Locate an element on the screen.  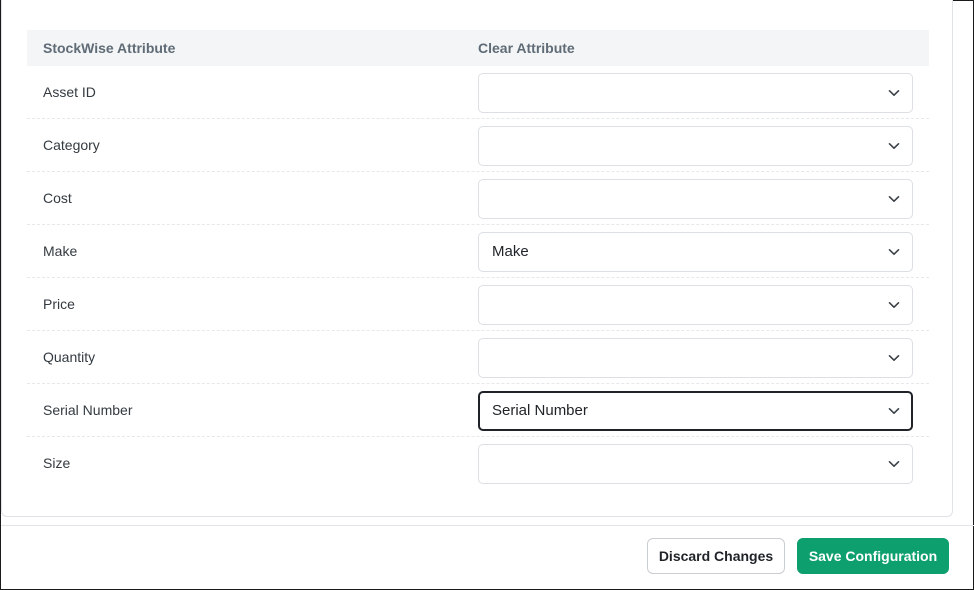
table-row: Size is located at coordinates (478, 463).